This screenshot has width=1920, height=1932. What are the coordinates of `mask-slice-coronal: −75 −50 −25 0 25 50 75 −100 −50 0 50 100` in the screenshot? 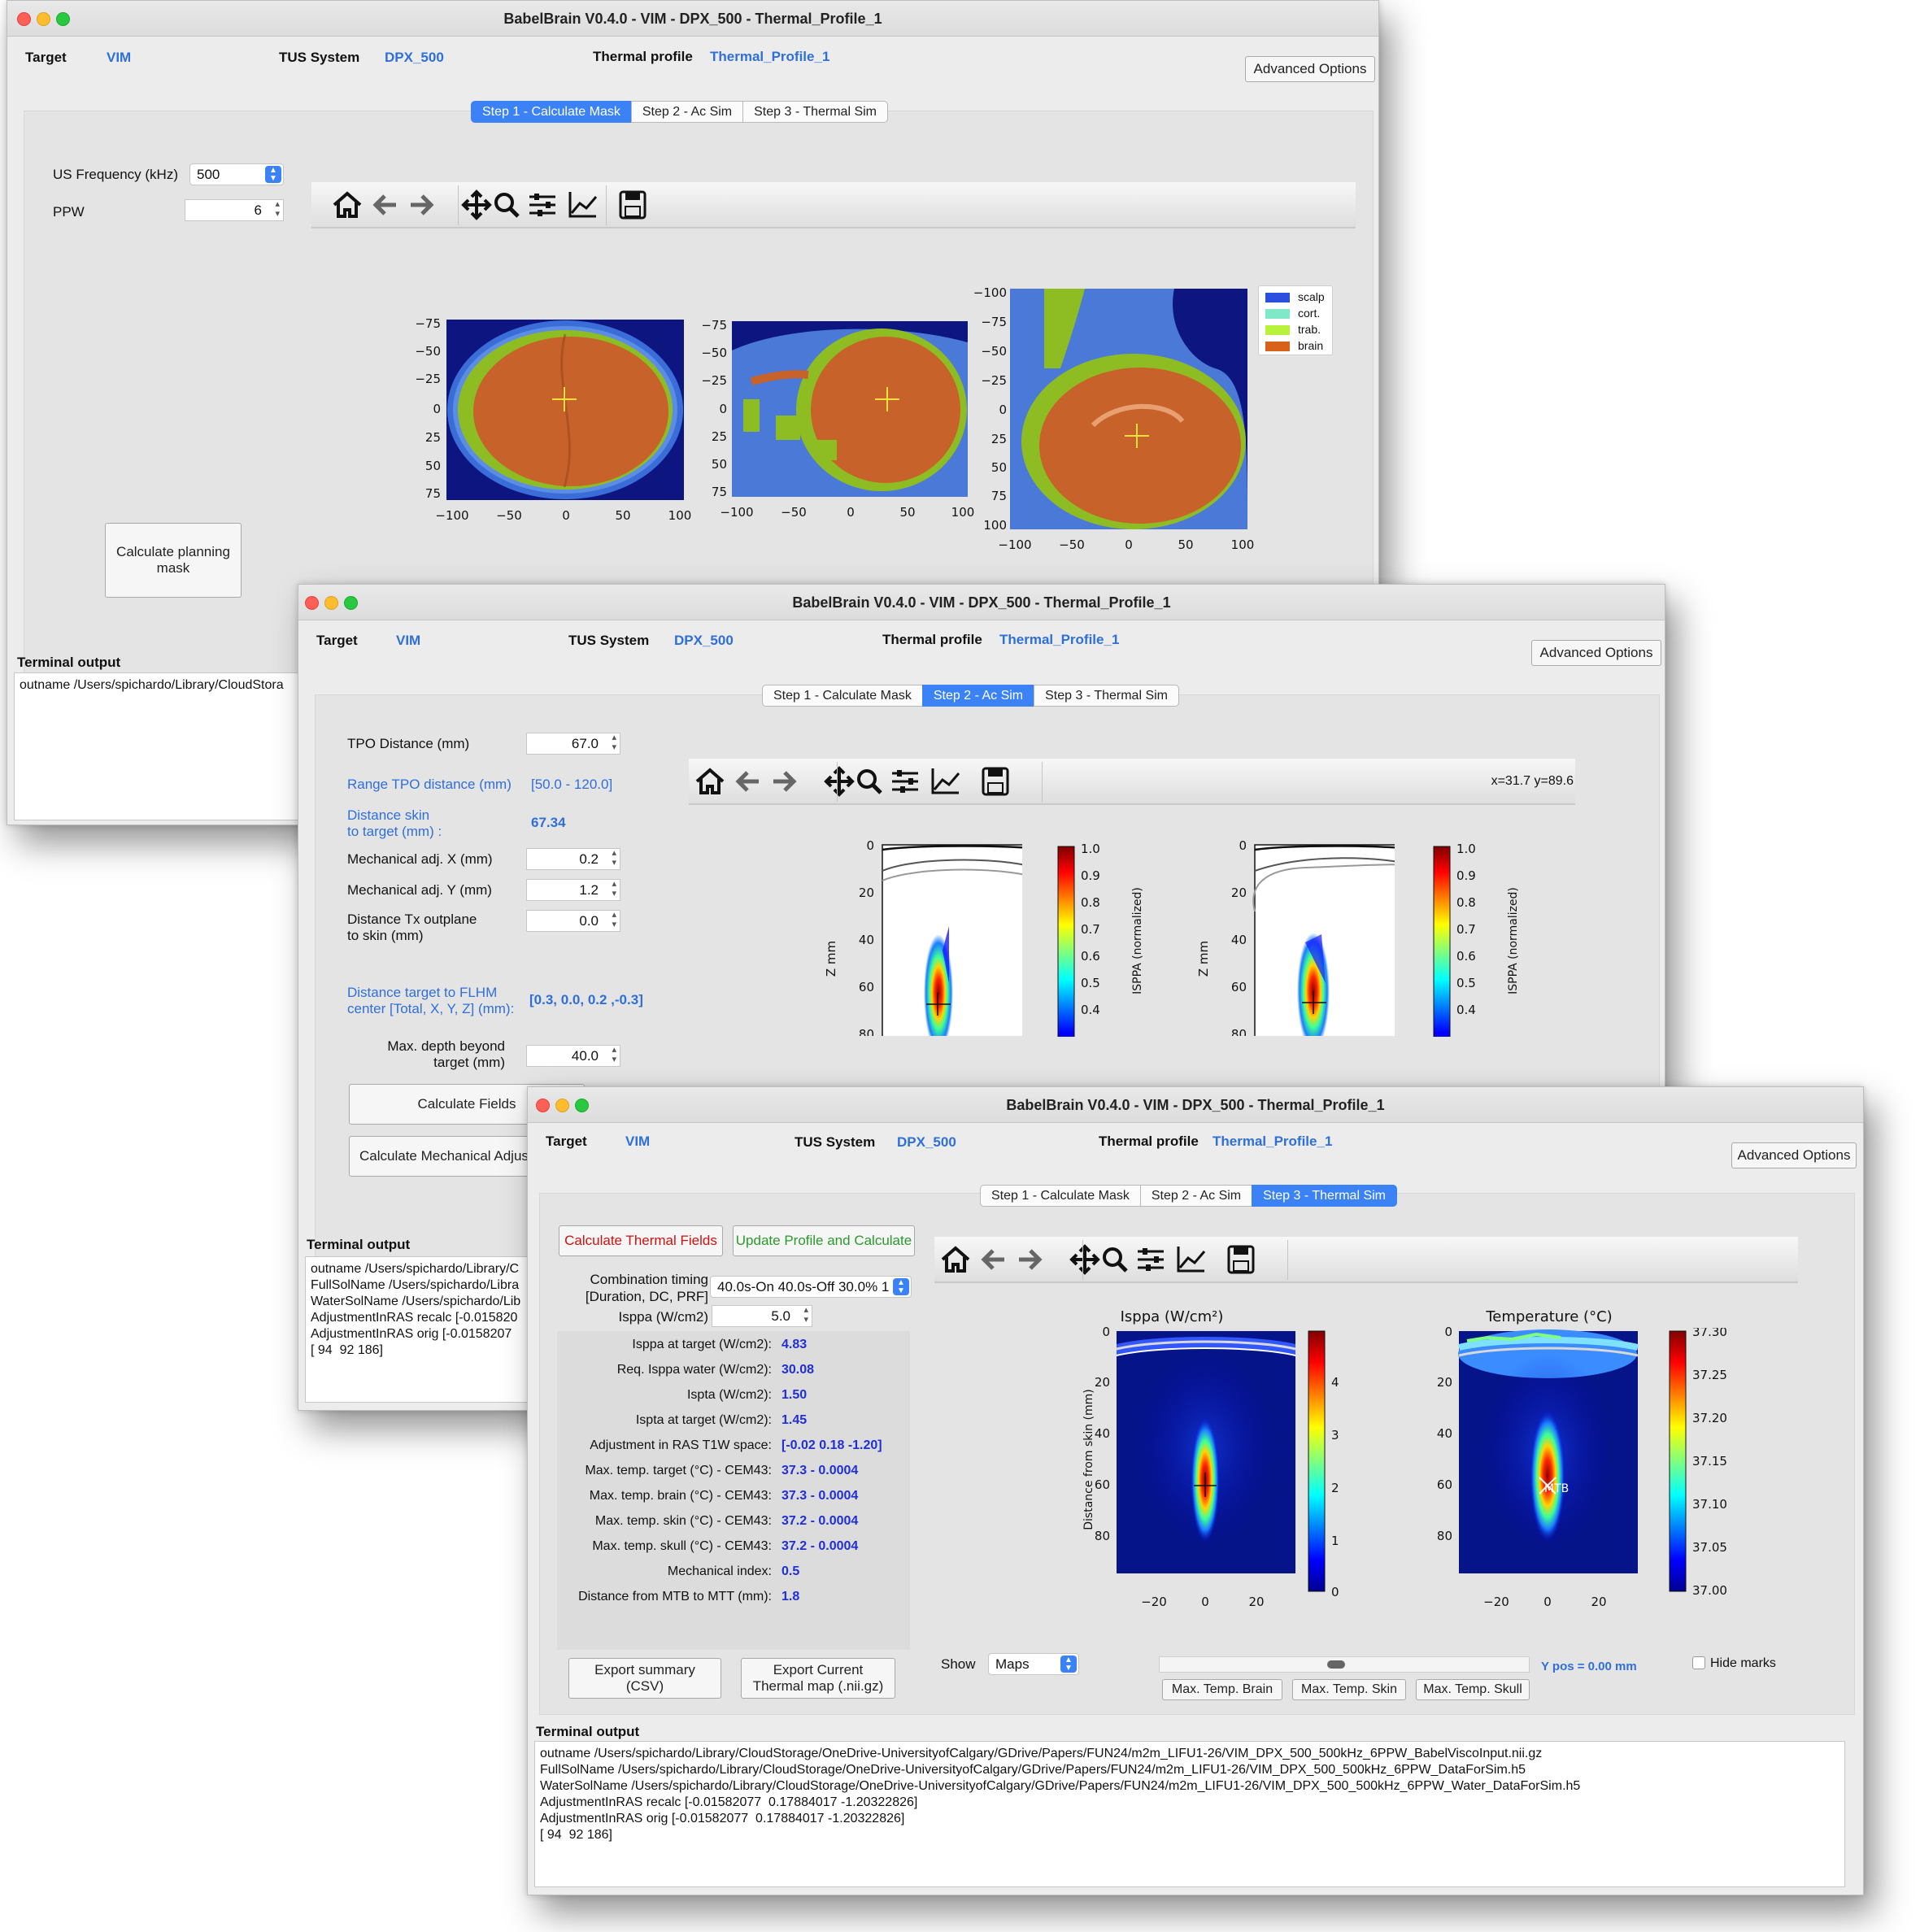 It's located at (837, 419).